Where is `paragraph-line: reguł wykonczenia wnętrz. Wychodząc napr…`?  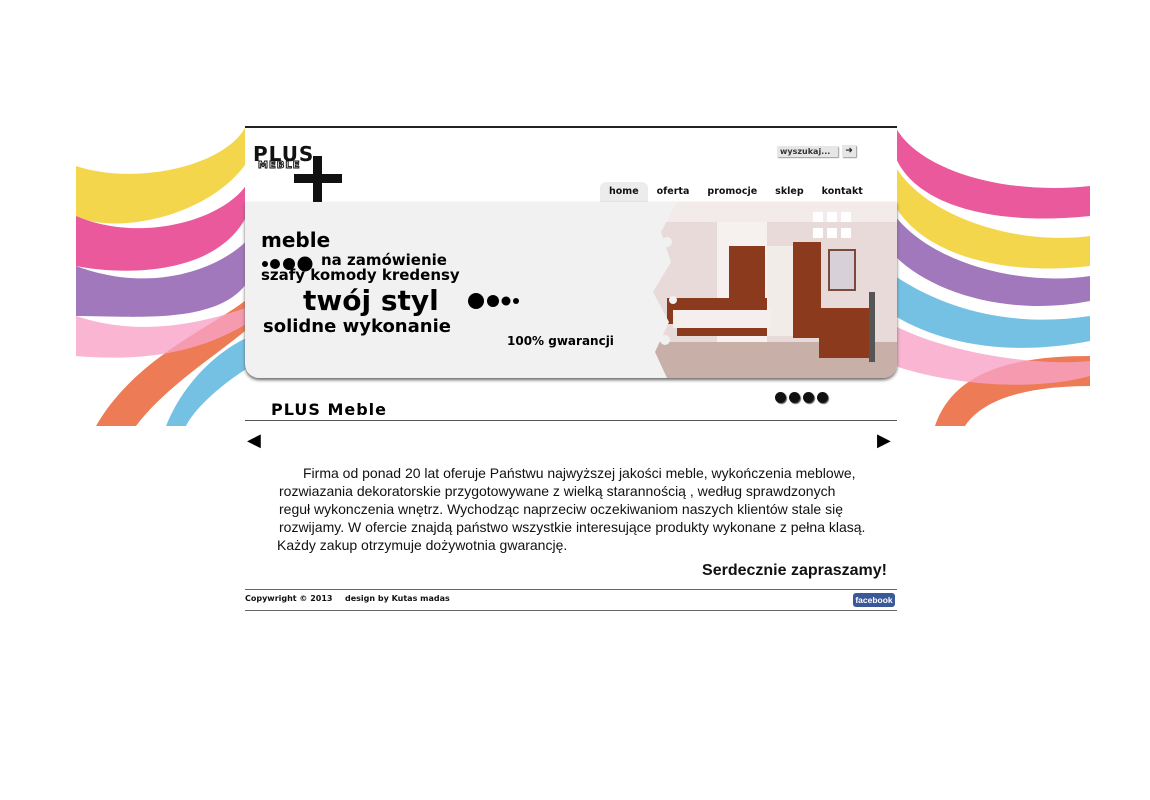 paragraph-line: reguł wykonczenia wnętrz. Wychodząc napr… is located at coordinates (561, 509).